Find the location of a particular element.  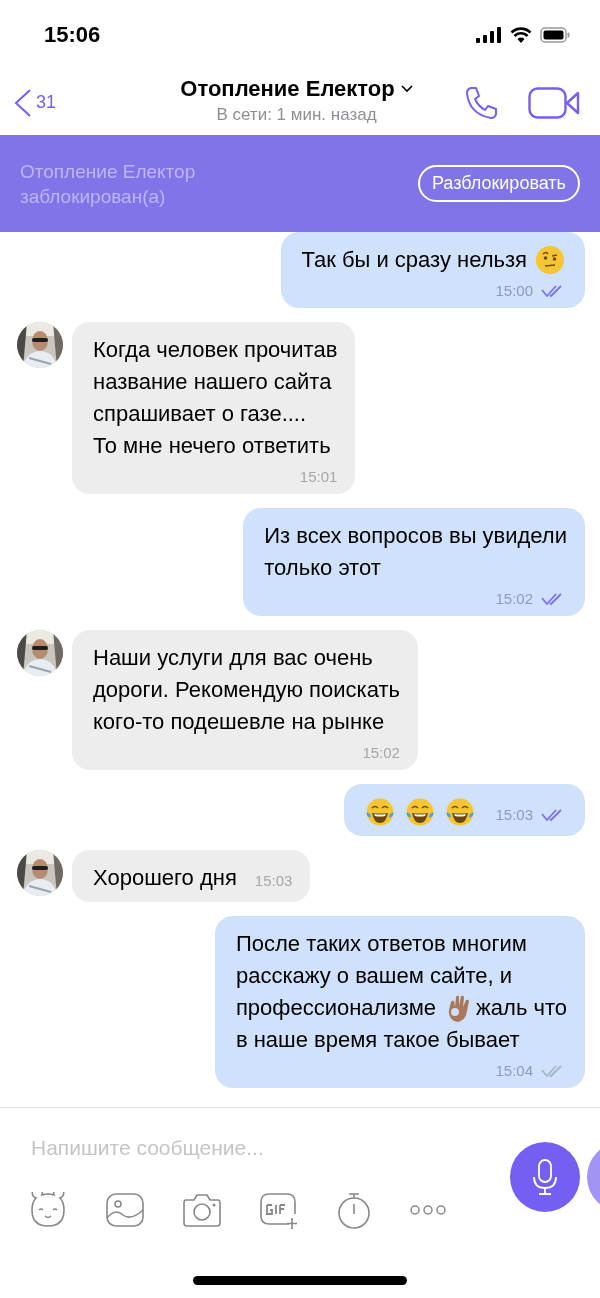

battery-icon is located at coordinates (555, 35).